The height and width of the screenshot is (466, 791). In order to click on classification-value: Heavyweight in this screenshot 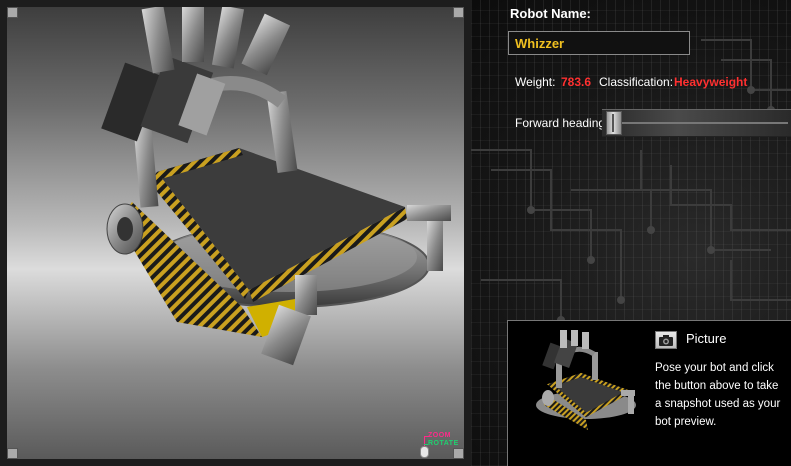, I will do `click(711, 82)`.